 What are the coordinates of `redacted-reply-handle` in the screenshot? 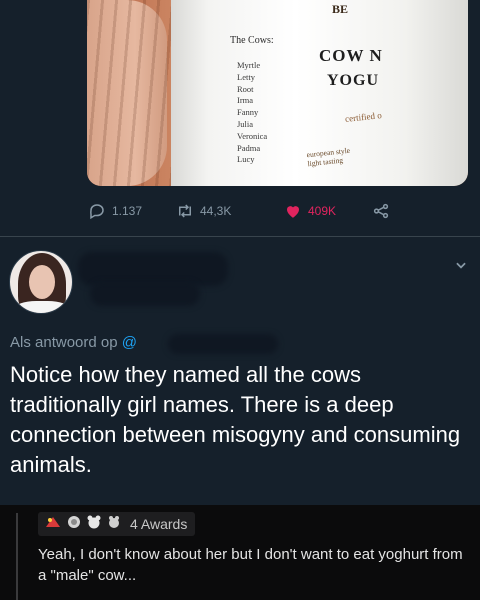 It's located at (223, 344).